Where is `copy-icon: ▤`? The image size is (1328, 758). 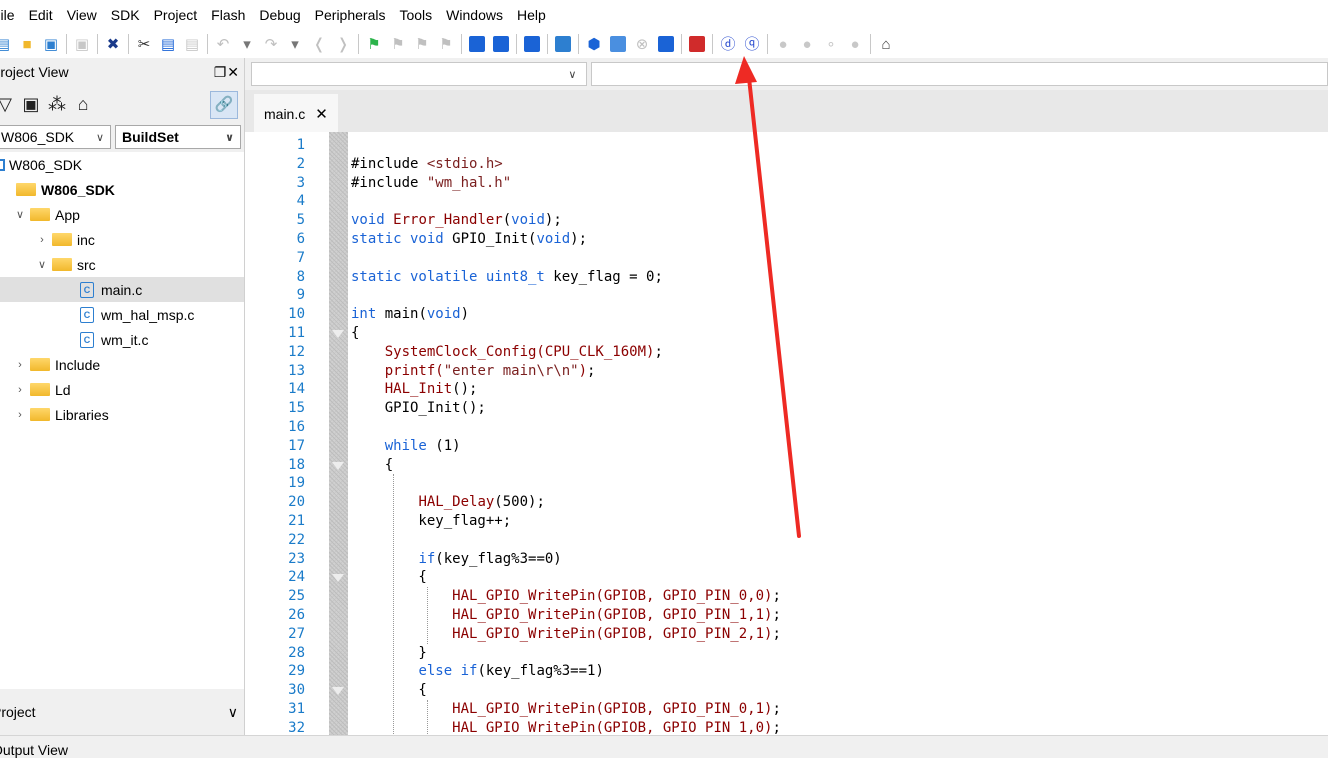
copy-icon: ▤ is located at coordinates (168, 44).